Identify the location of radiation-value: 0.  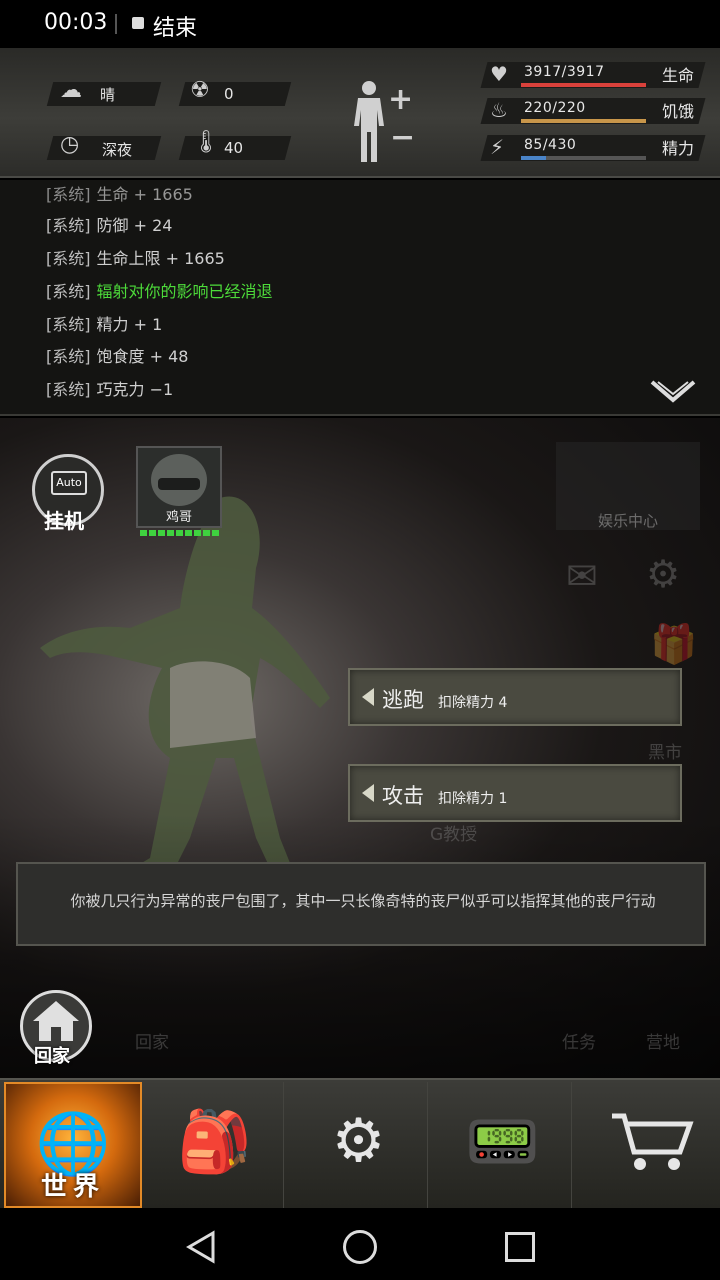
(229, 94).